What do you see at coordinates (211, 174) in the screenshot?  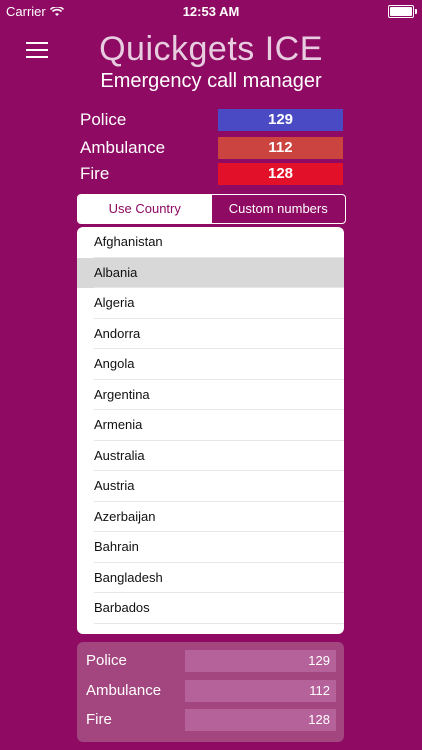 I see `number-row-fire: Fire 128` at bounding box center [211, 174].